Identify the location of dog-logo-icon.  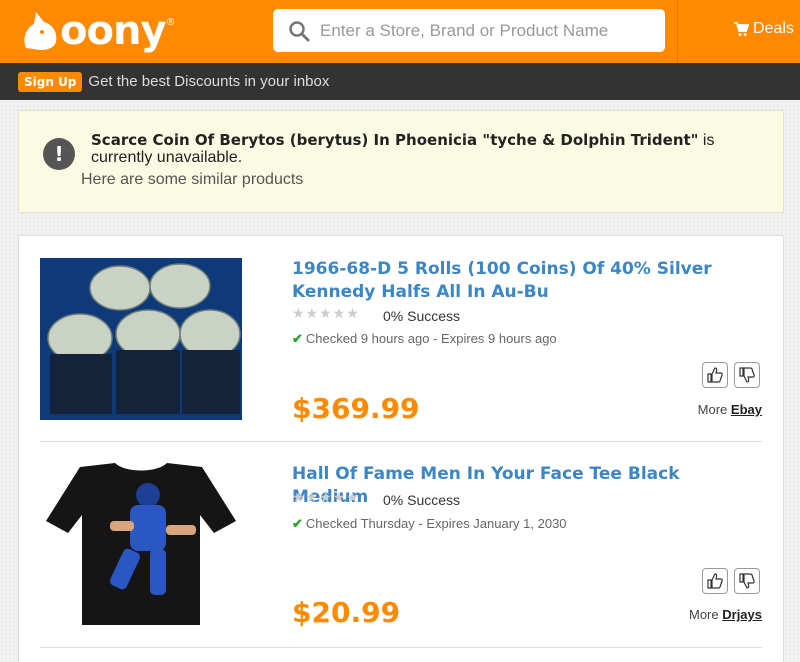
(40, 31).